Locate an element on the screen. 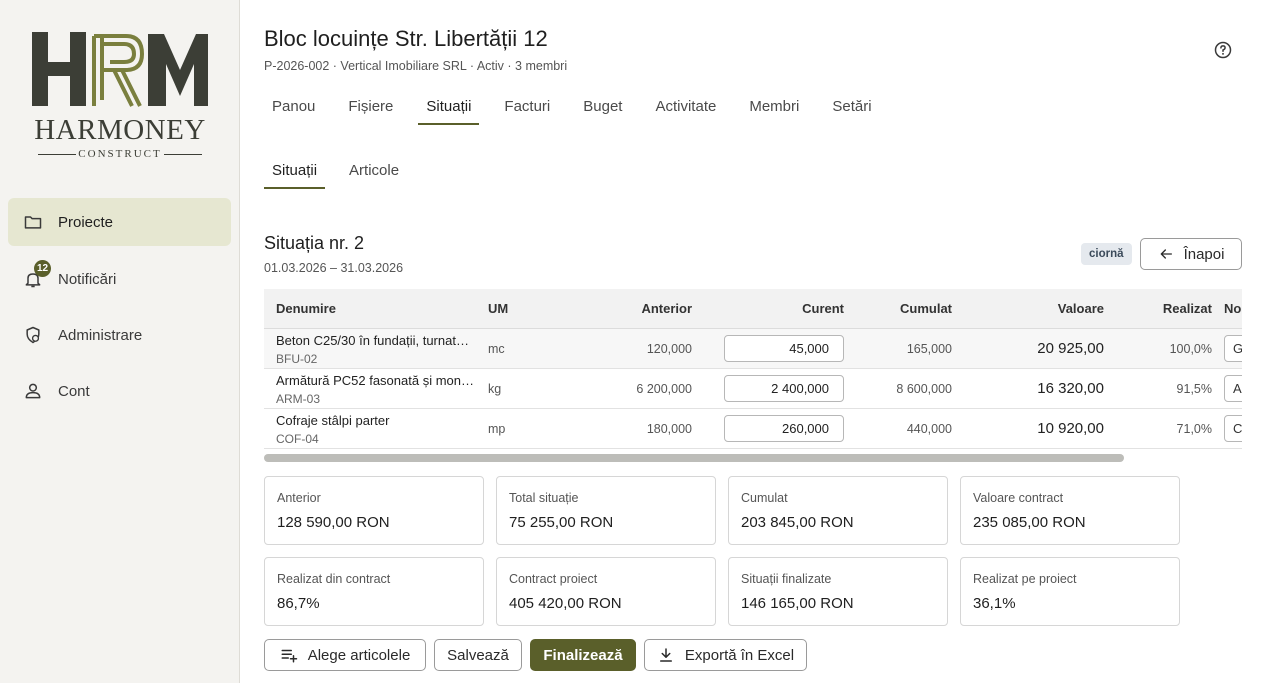  sidebar-item-label: Notificări is located at coordinates (87, 279).